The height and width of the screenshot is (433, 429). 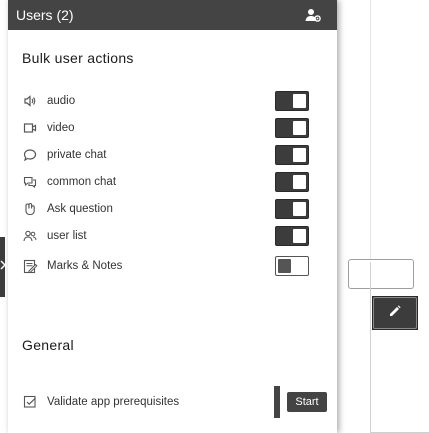 I want to click on video-toggle, so click(x=292, y=128).